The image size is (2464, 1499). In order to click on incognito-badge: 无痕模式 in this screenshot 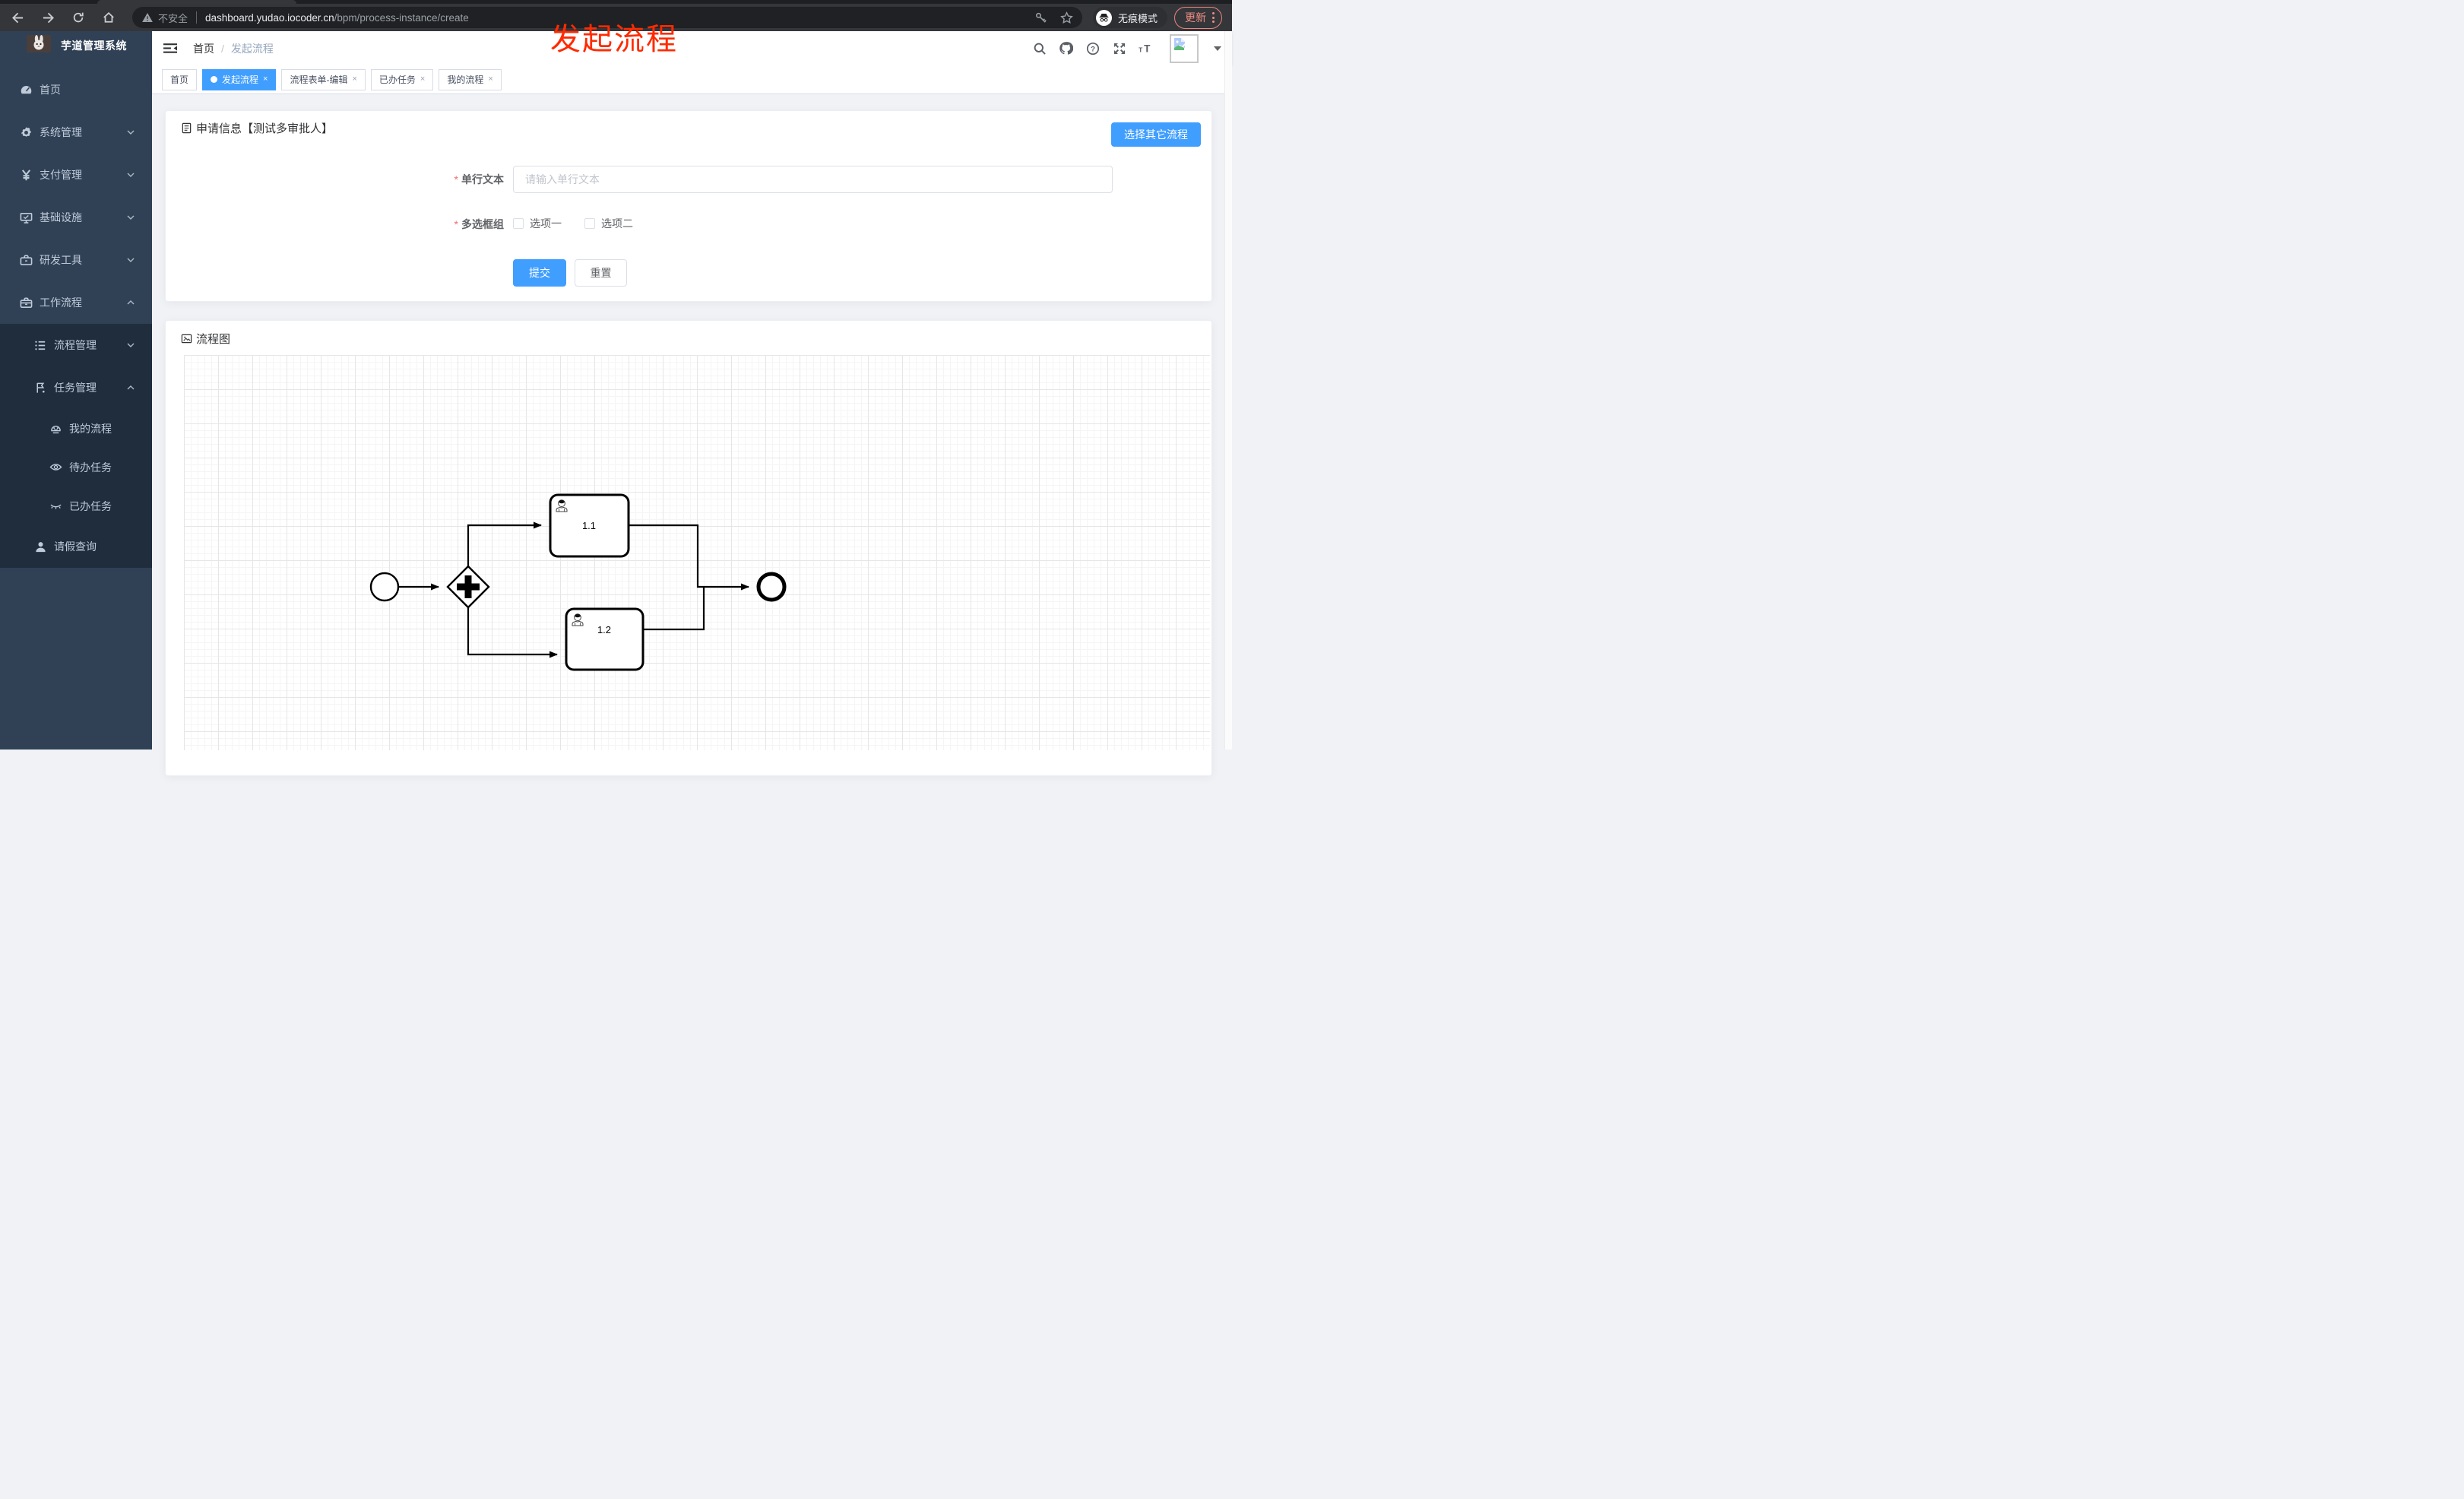, I will do `click(1130, 17)`.